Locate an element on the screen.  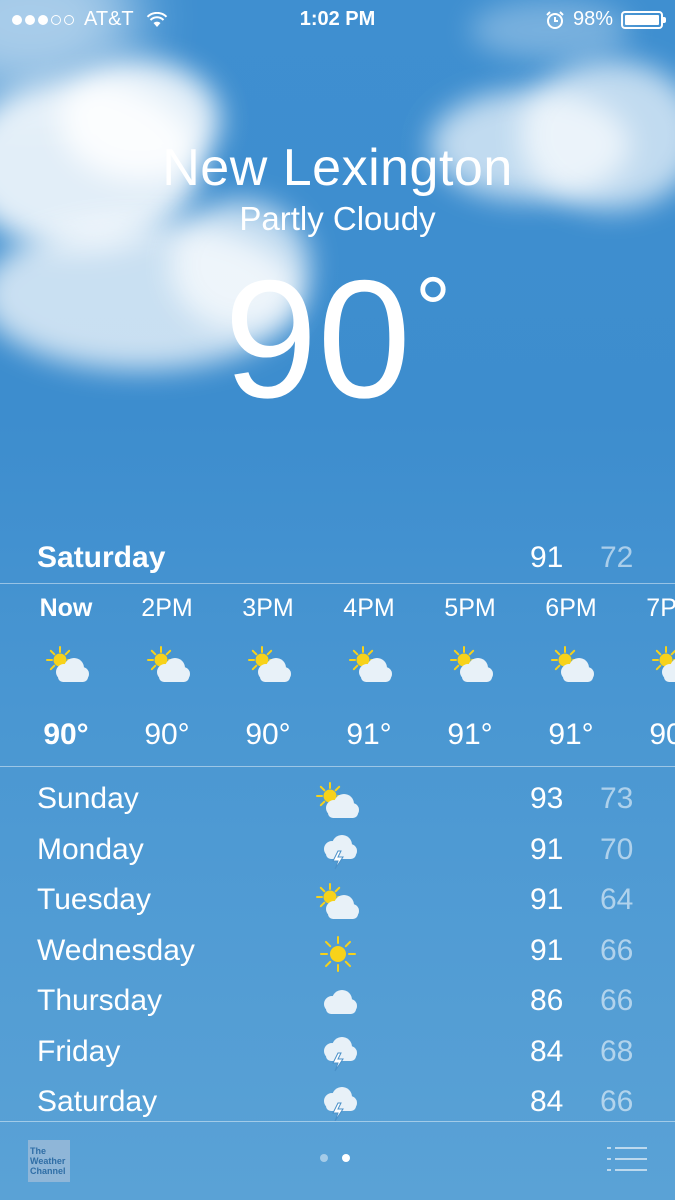
day-low: 64 is located at coordinates (617, 899).